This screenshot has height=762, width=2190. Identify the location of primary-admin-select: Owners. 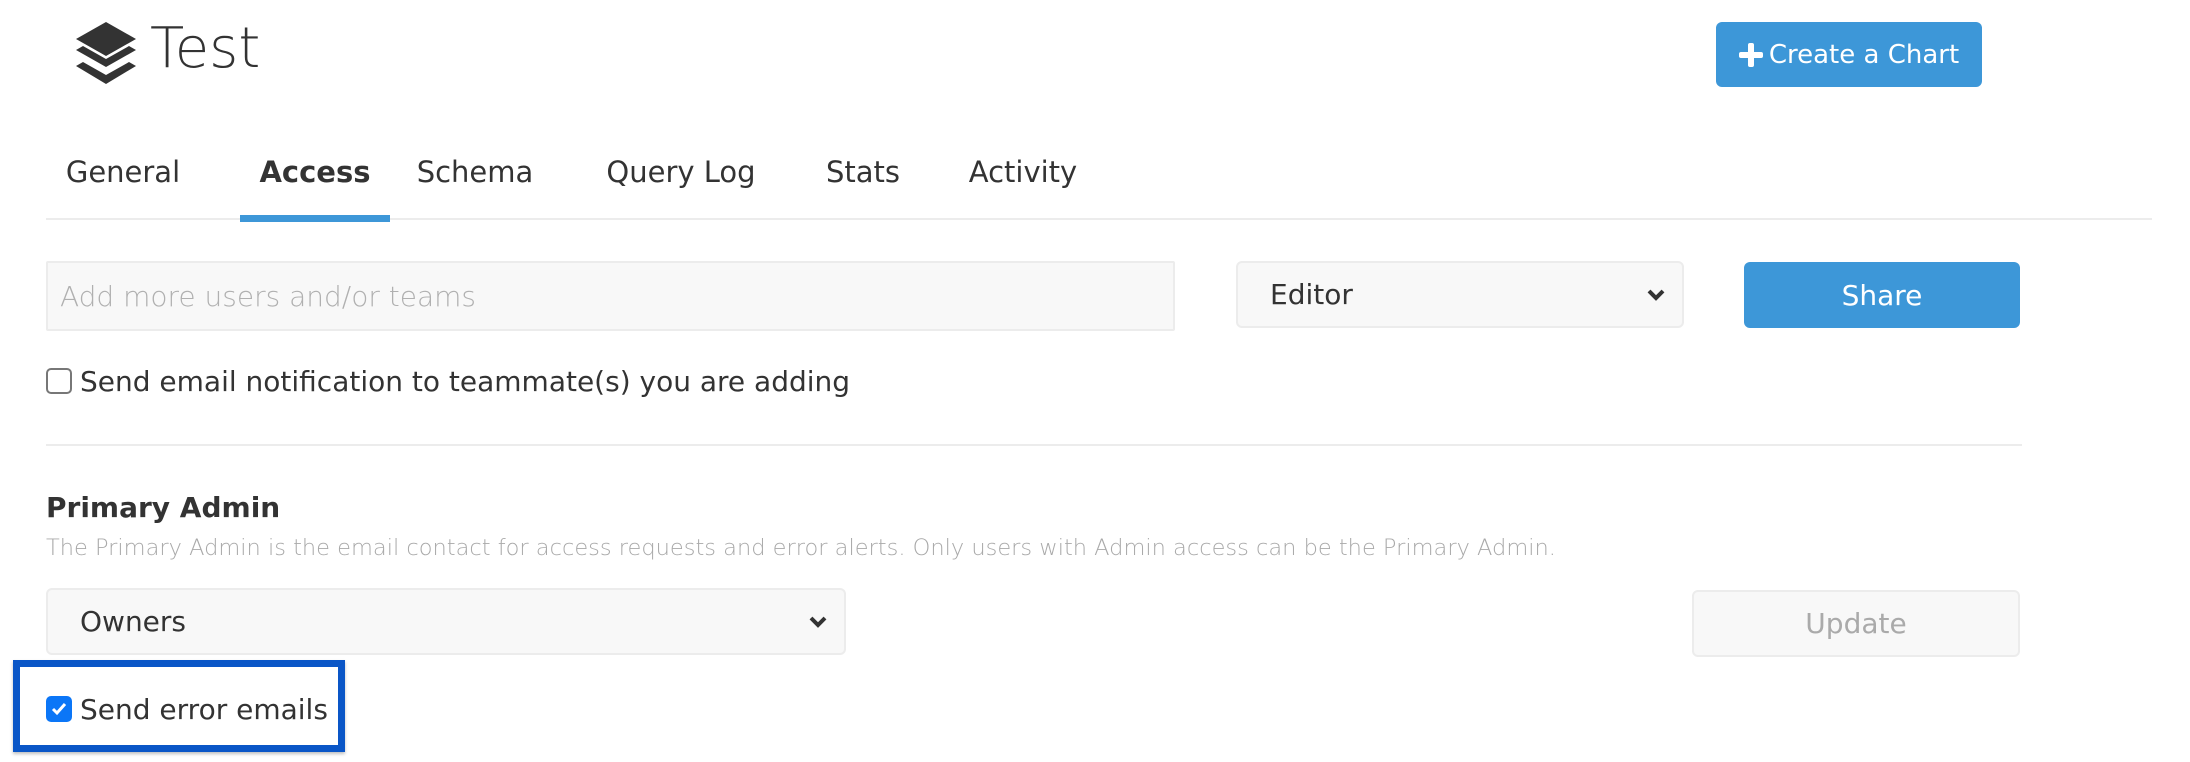
(446, 621).